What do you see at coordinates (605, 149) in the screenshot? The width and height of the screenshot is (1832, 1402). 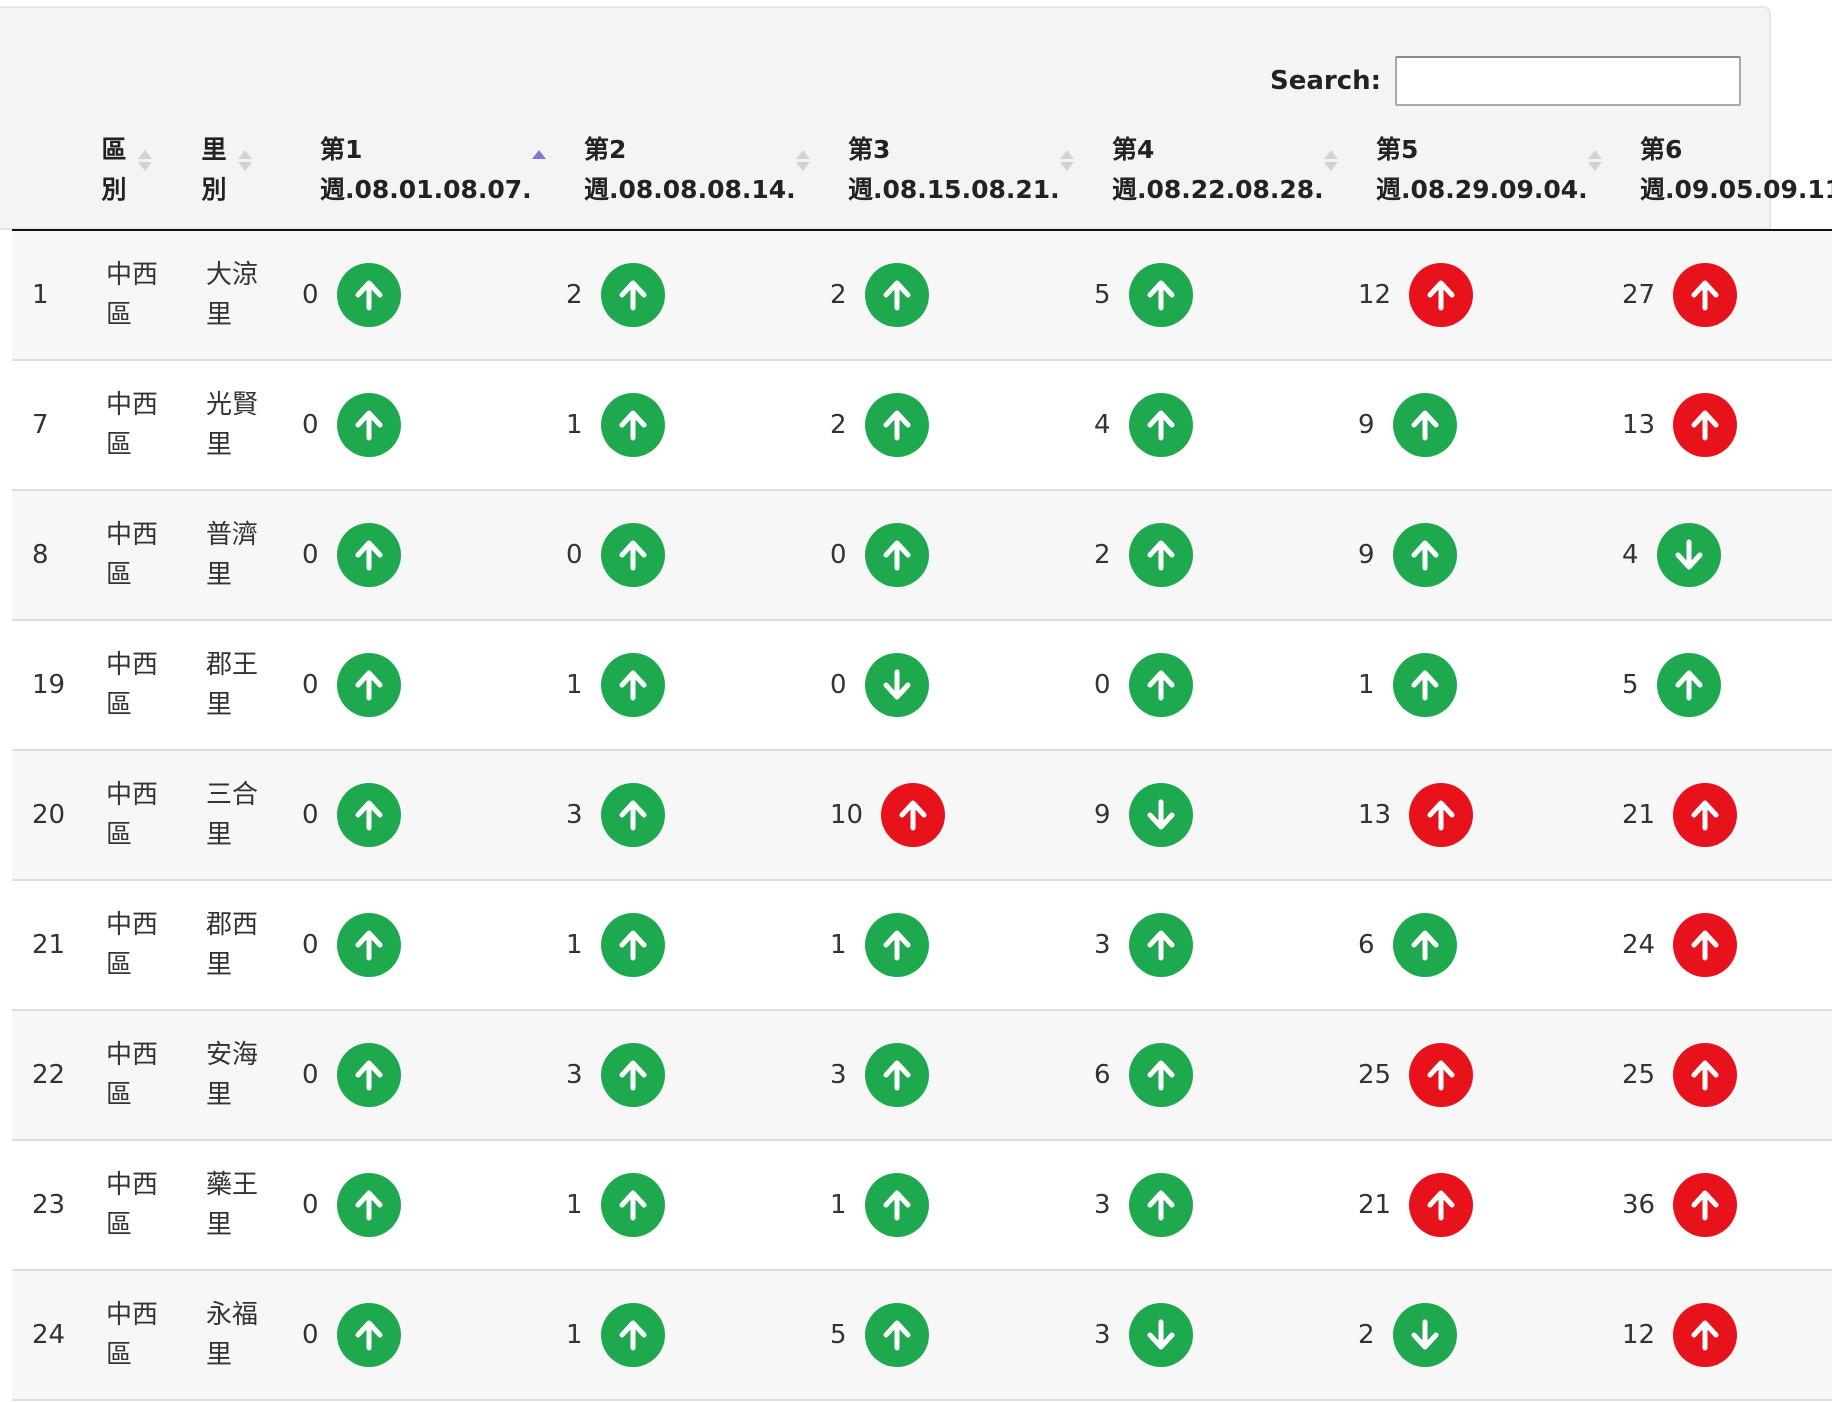 I see `column-header-week-2-line1: 第2` at bounding box center [605, 149].